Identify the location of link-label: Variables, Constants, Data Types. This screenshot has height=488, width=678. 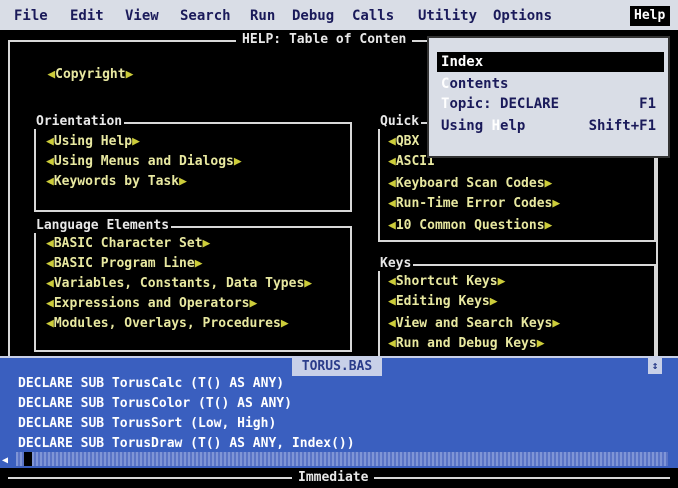
(179, 283).